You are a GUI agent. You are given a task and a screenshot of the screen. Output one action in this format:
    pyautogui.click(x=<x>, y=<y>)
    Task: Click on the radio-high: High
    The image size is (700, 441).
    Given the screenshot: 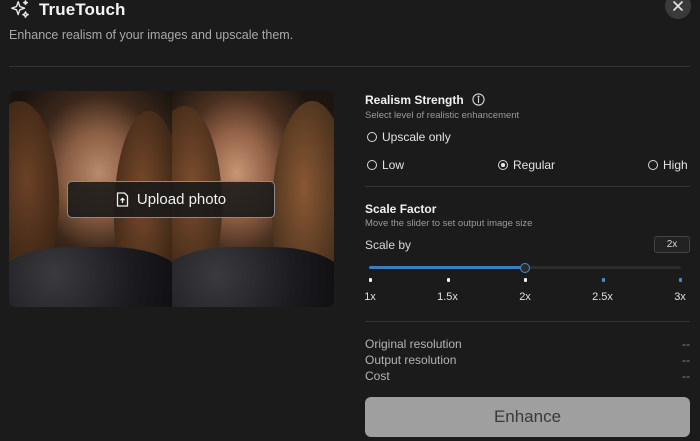 What is the action you would take?
    pyautogui.click(x=668, y=165)
    